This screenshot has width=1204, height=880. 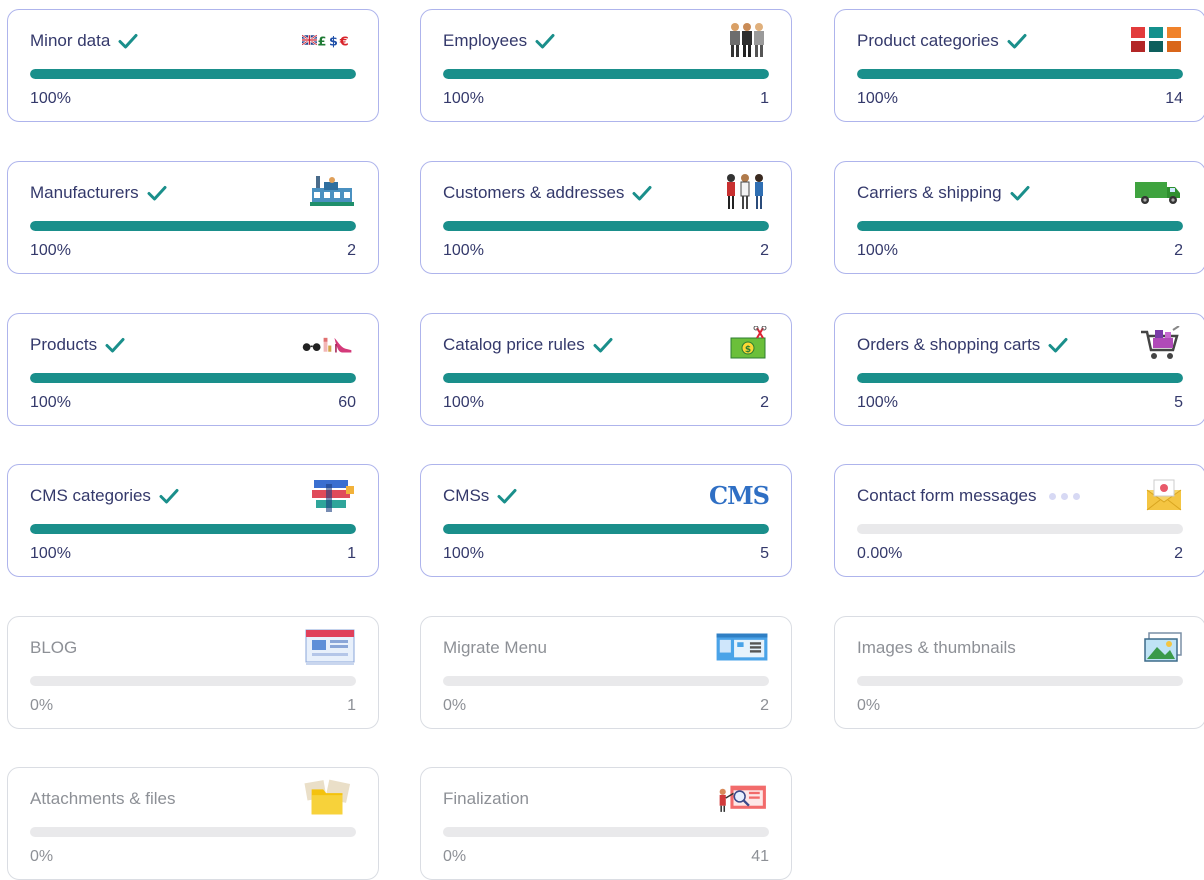 I want to click on step-title: Orders & shopping carts, so click(x=962, y=345).